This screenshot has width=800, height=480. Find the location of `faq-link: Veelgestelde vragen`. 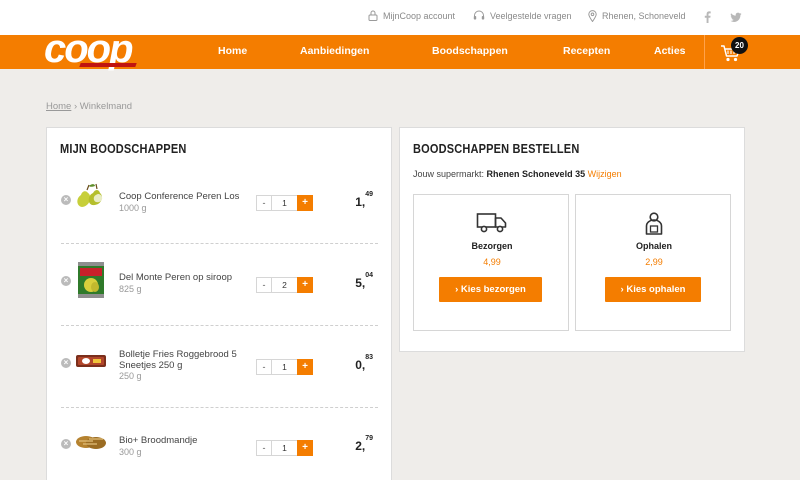

faq-link: Veelgestelde vragen is located at coordinates (522, 15).